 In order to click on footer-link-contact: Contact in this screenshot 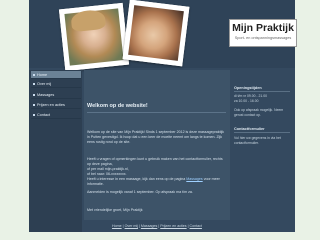, I will do `click(196, 226)`.